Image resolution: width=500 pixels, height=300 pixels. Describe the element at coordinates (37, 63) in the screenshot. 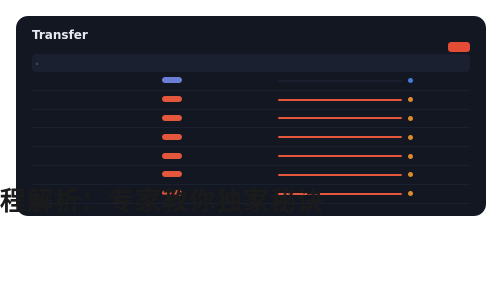

I see `column-header: #` at that location.